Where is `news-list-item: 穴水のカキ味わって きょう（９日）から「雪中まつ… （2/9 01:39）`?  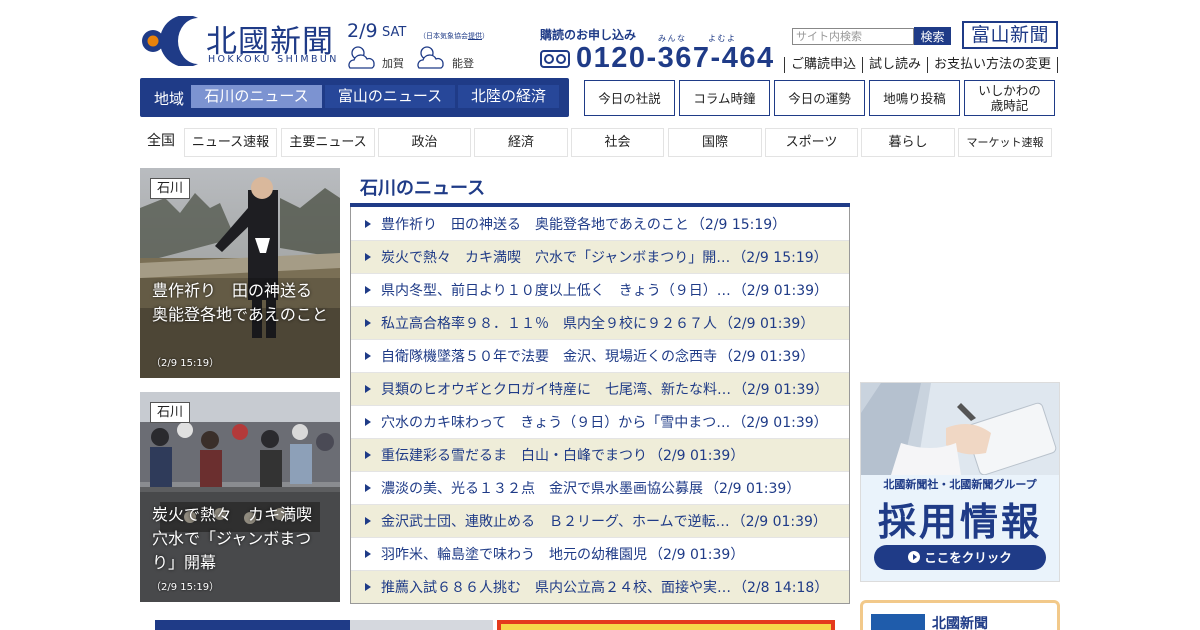
news-list-item: 穴水のカキ味わって きょう（９日）から「雪中まつ… （2/9 01:39） is located at coordinates (600, 421).